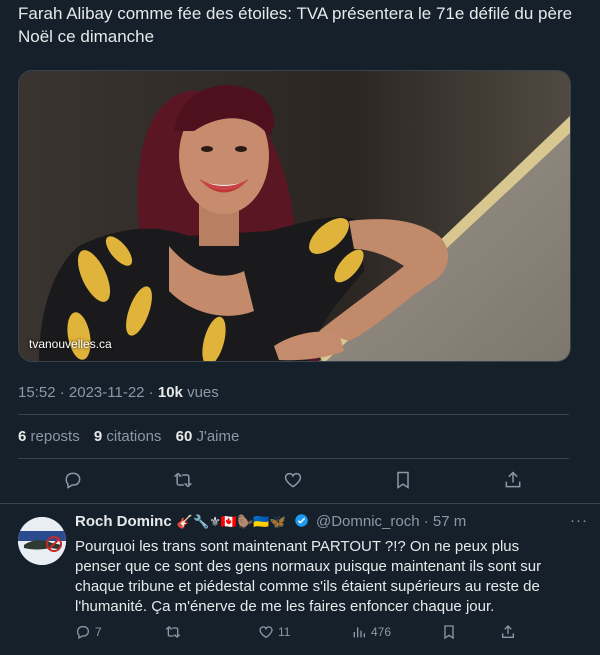  I want to click on post-meta: 15:52 · 2023-11-22 · 10k vues, so click(118, 392).